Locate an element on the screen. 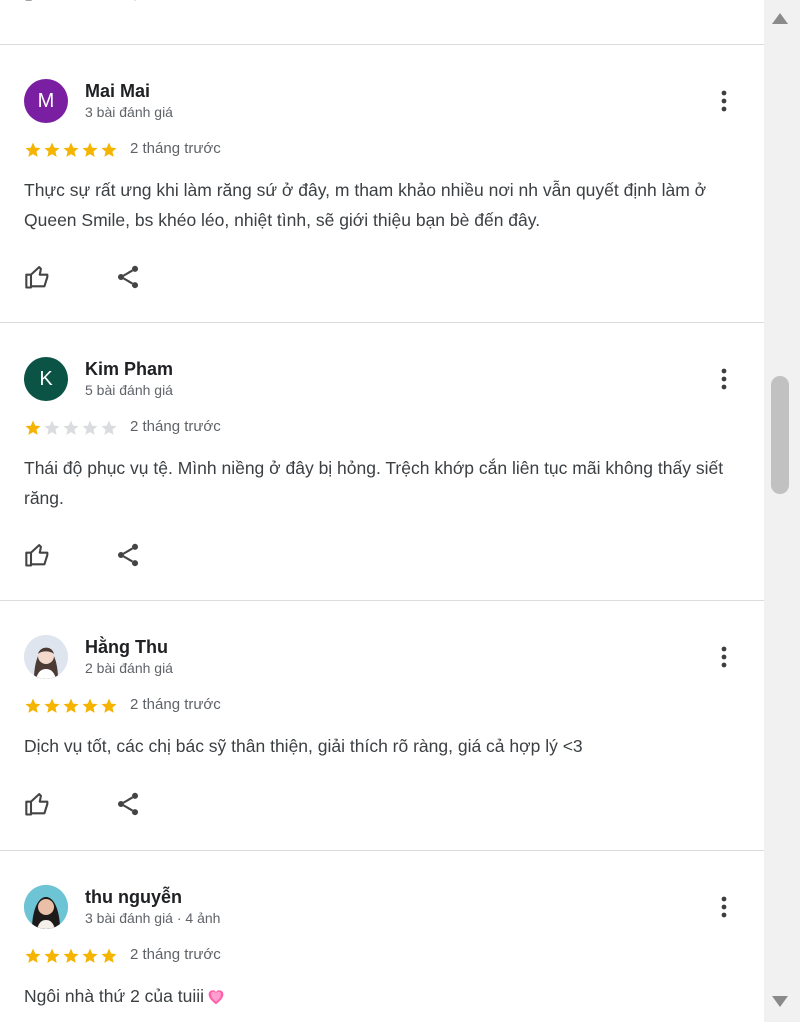 This screenshot has width=800, height=1022. reviewer-name: thu nguyễn is located at coordinates (133, 897).